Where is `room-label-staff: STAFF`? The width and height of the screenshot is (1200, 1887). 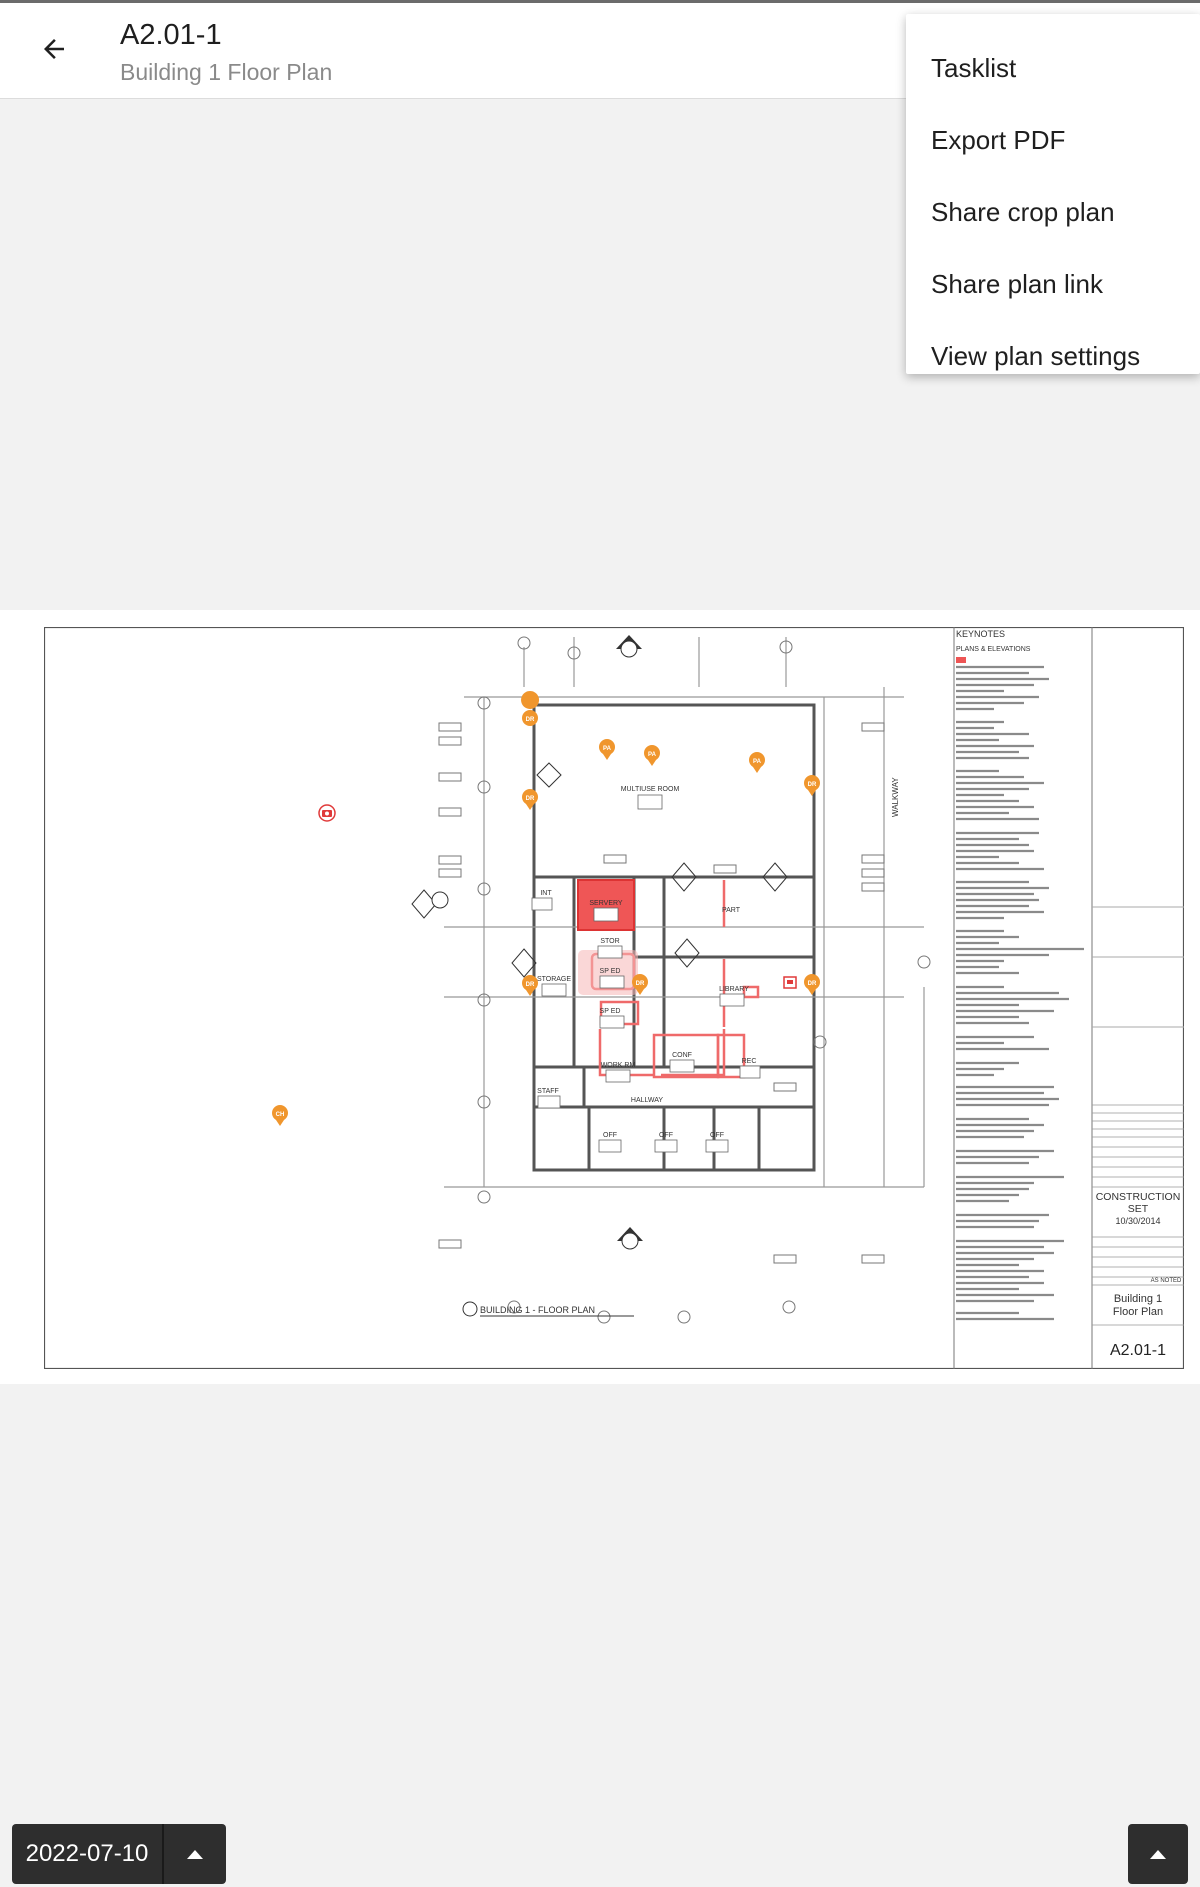
room-label-staff: STAFF is located at coordinates (548, 1091).